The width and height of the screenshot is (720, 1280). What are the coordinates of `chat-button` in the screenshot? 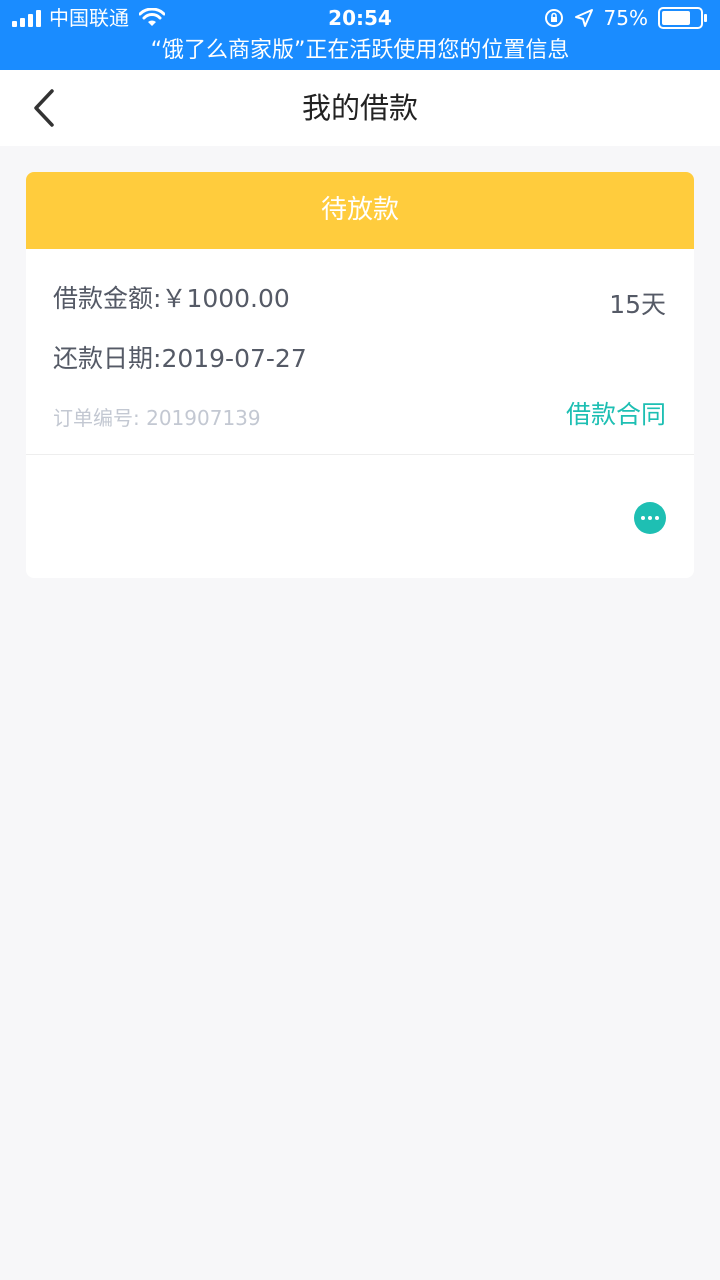 It's located at (650, 518).